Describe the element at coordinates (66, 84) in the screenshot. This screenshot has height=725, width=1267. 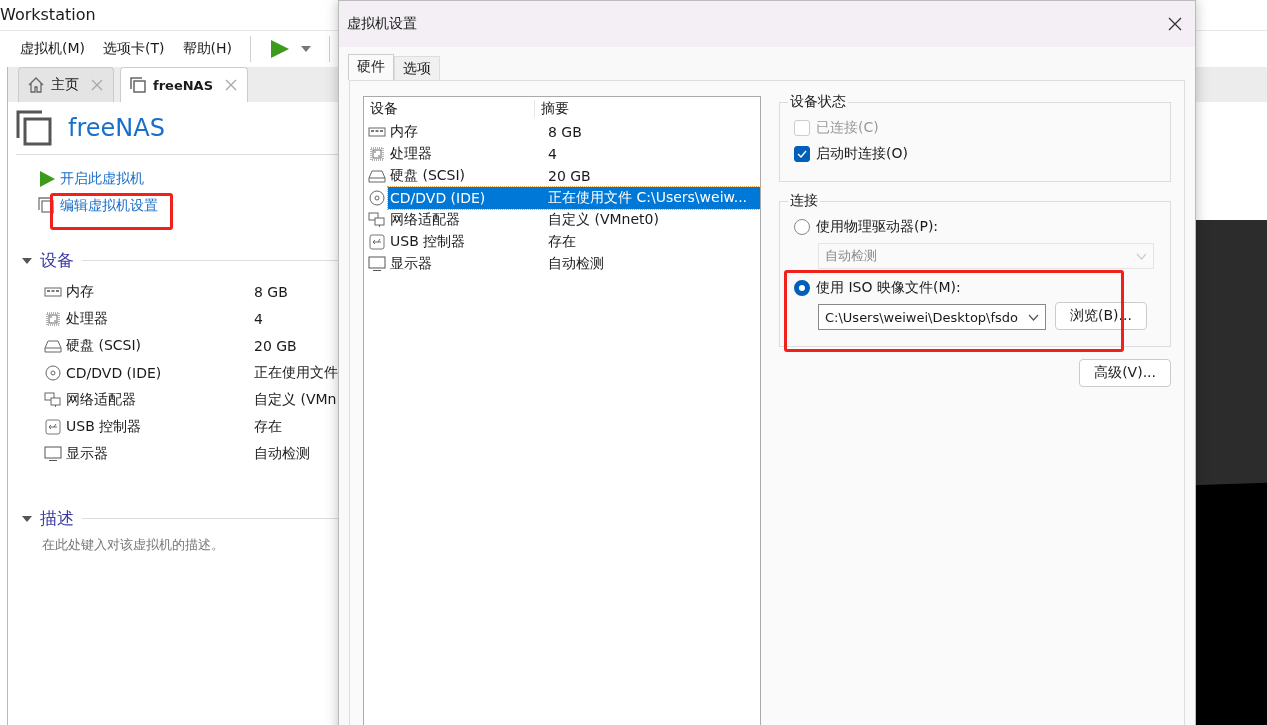
I see `tab: 主页` at that location.